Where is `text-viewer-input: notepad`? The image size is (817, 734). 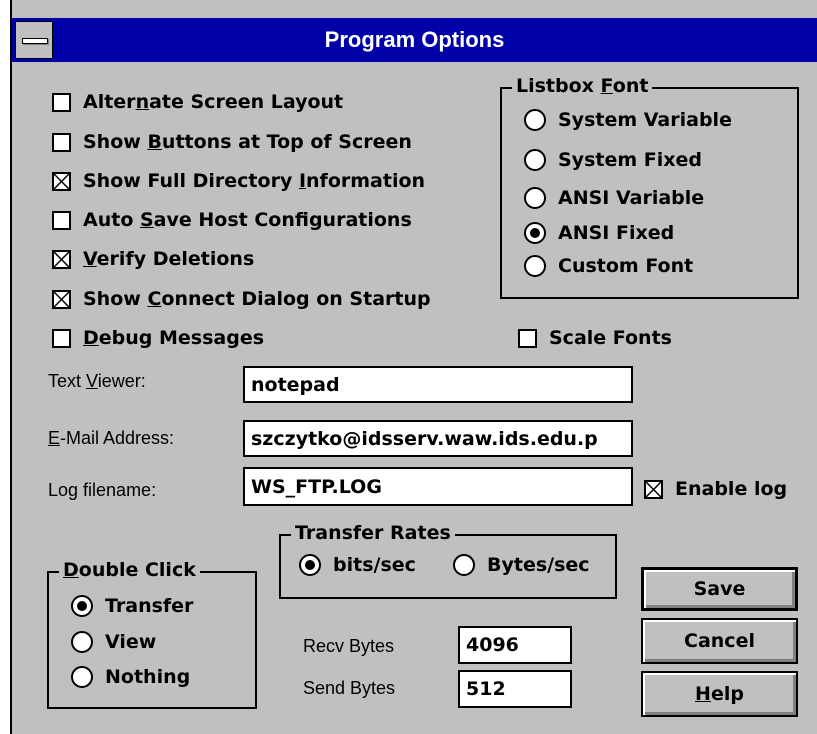 text-viewer-input: notepad is located at coordinates (438, 384).